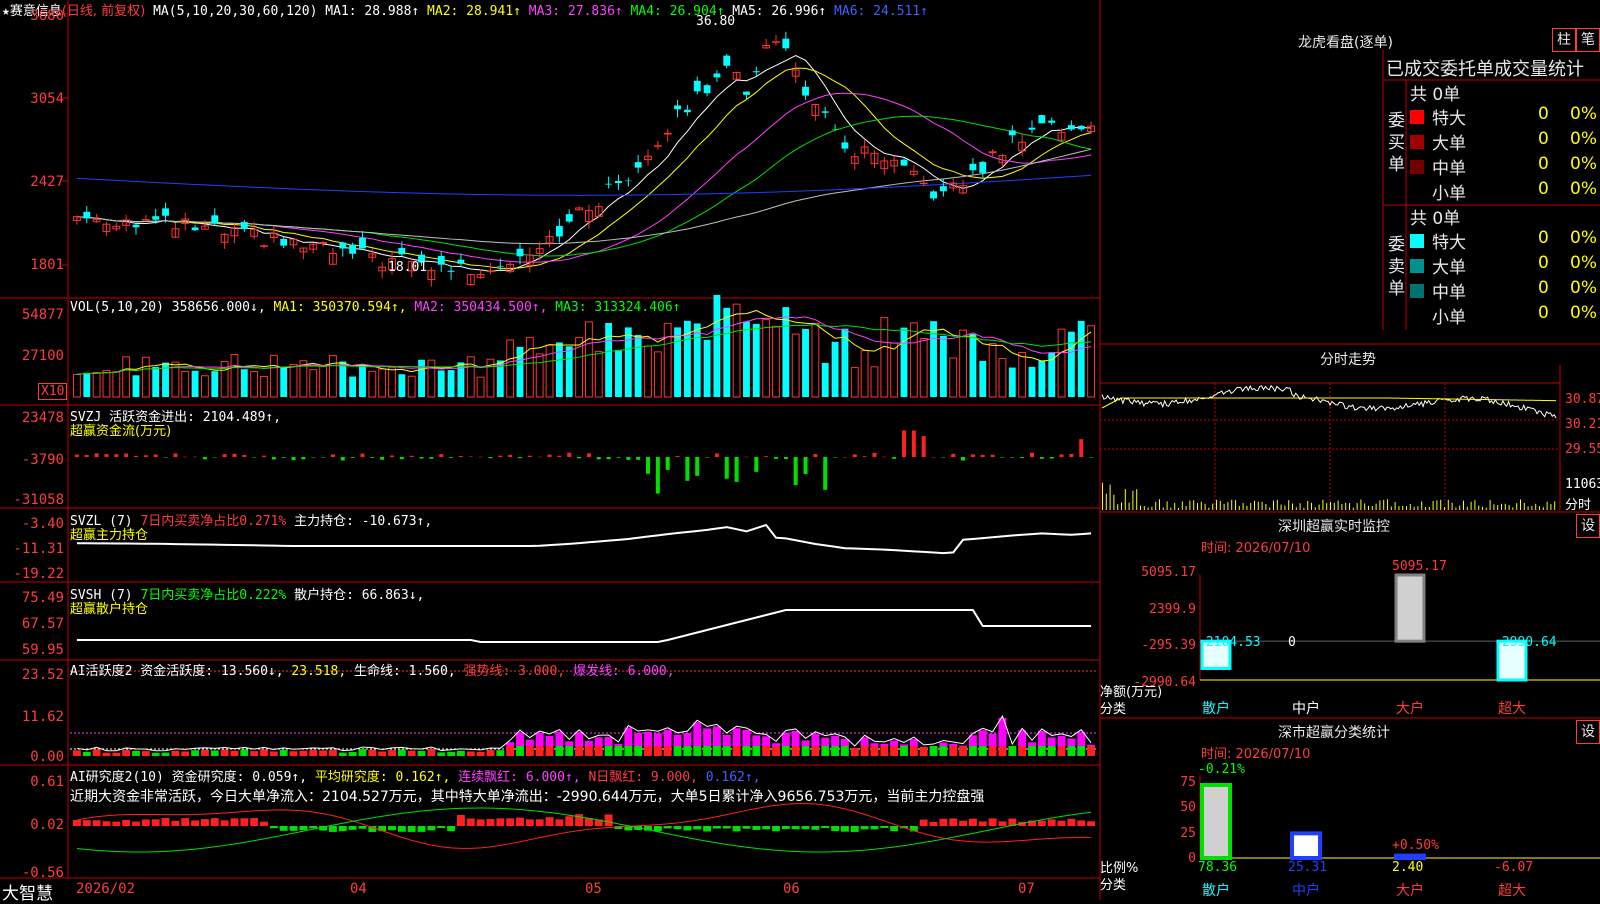  What do you see at coordinates (1582, 399) in the screenshot?
I see `intraday-axis-tick: 30.87` at bounding box center [1582, 399].